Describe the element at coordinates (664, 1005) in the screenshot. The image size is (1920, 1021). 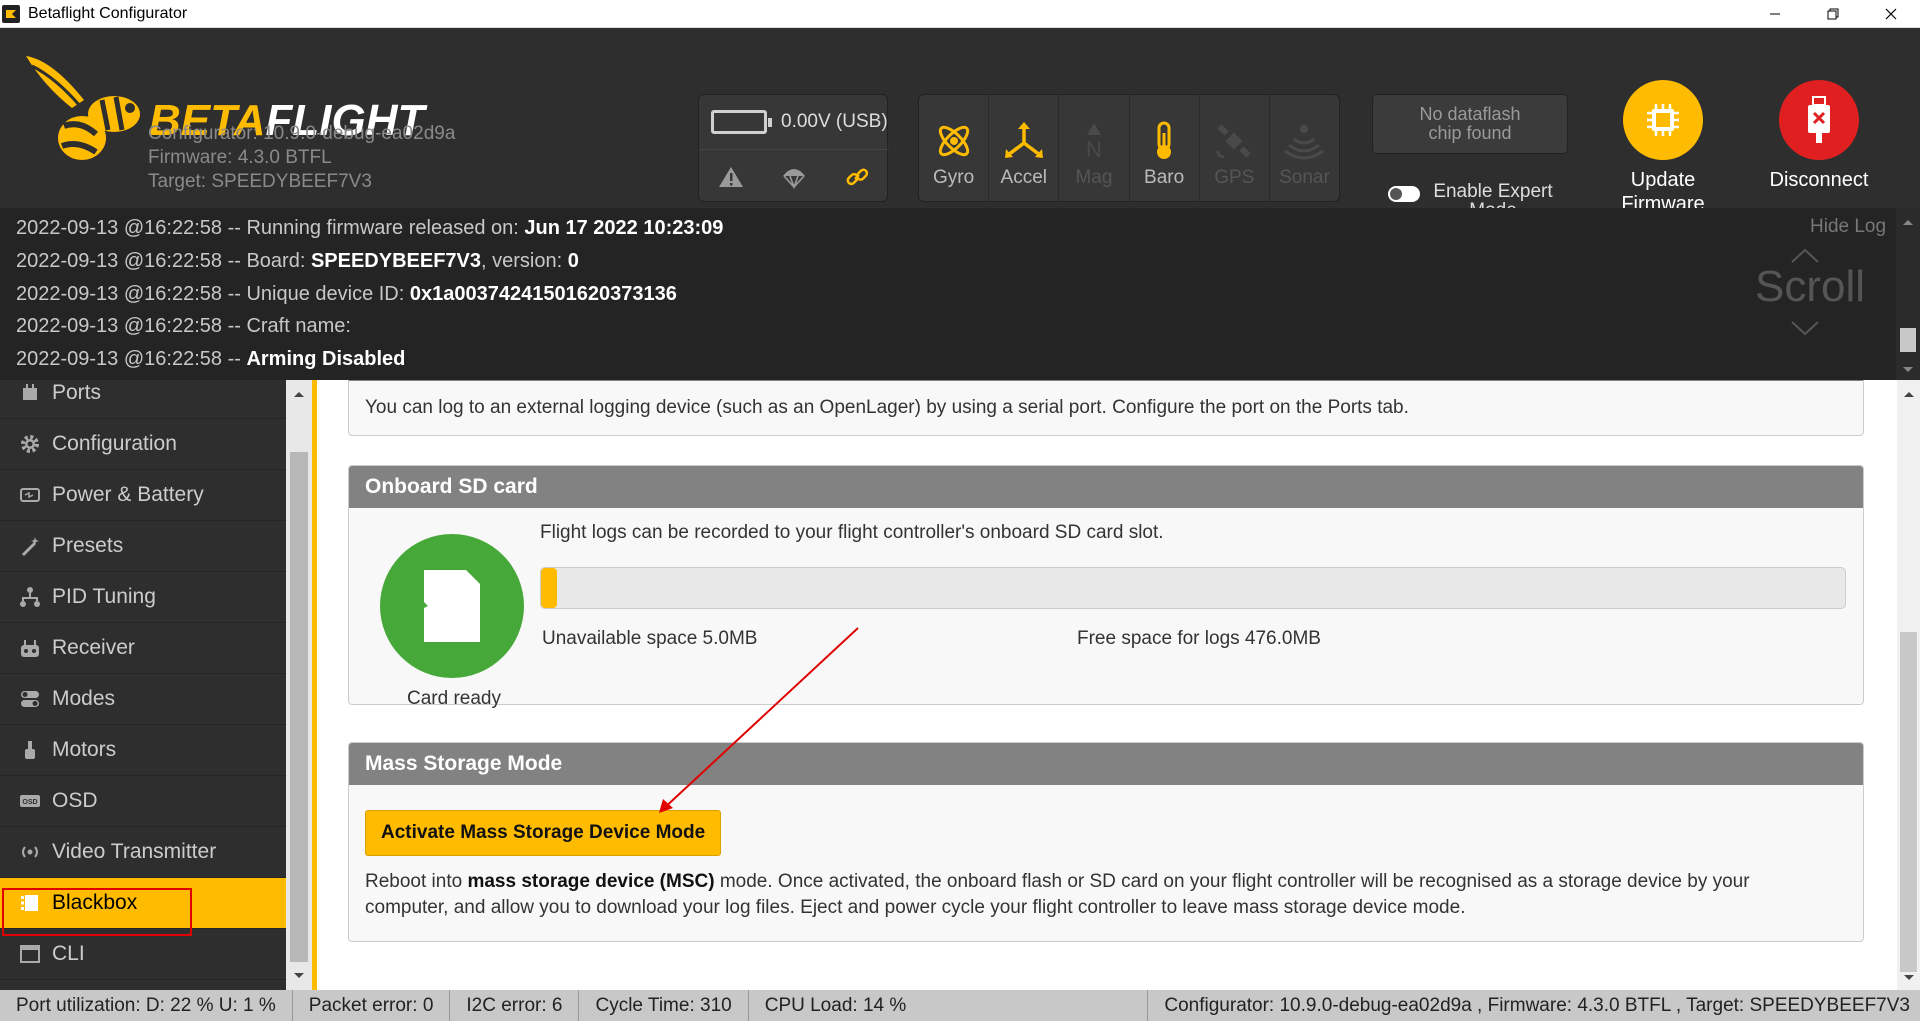
I see `cycle-time: Cycle Time: 310` at that location.